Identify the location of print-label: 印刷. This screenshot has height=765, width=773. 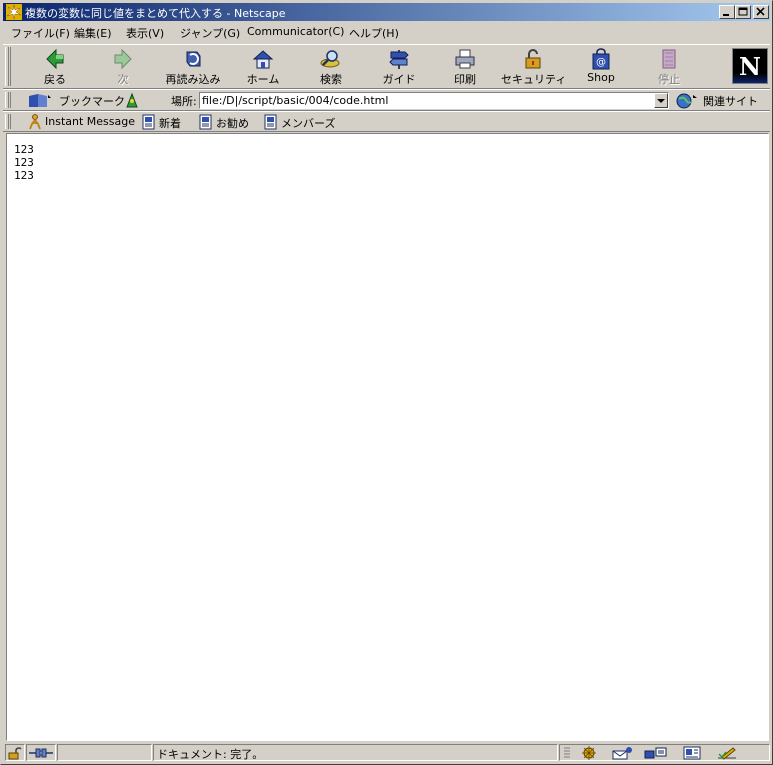
(465, 79).